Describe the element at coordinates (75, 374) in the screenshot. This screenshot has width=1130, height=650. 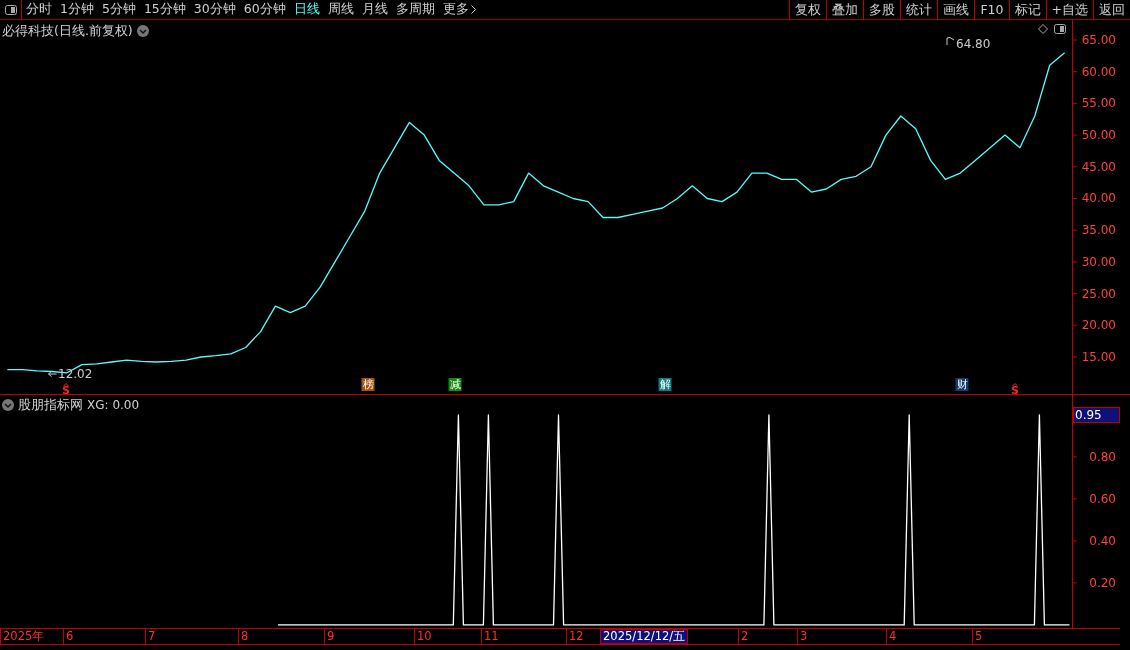
I see `low-price-label: 12.02` at that location.